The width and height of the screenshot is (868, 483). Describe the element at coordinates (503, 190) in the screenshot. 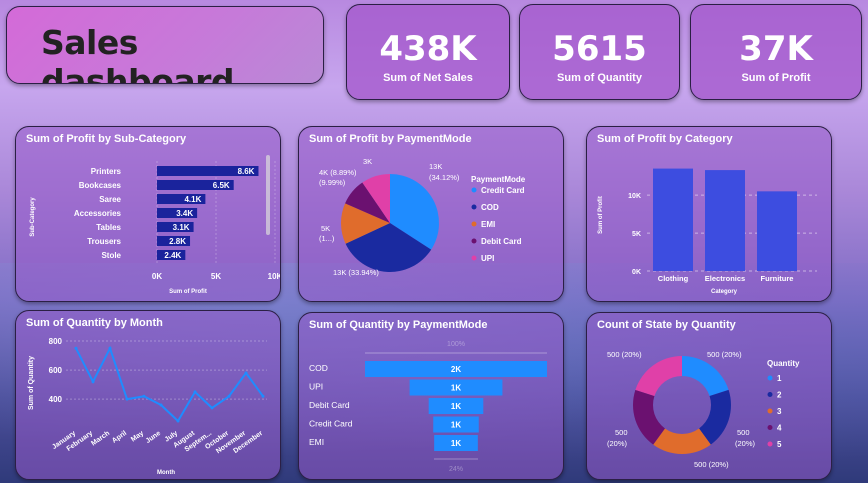

I see `legend-item: Credit Card` at that location.